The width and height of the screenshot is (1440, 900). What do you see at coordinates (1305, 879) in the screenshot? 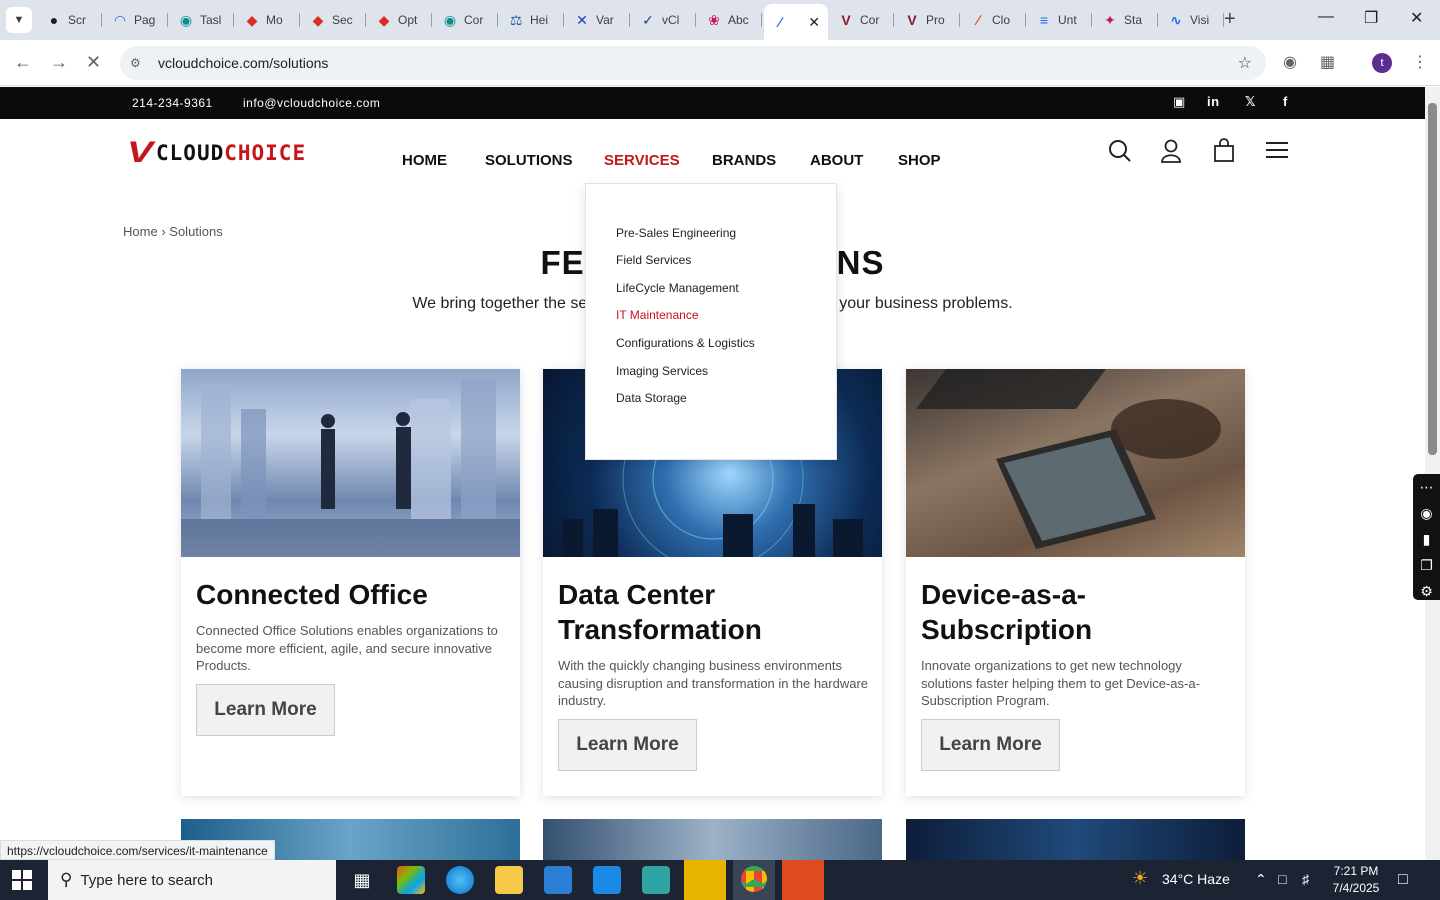
I see `volume-icon: ♯` at bounding box center [1305, 879].